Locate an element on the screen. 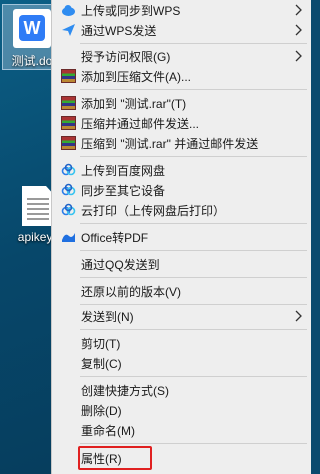  menu-item-send-to: 发送到(N) is located at coordinates (182, 316).